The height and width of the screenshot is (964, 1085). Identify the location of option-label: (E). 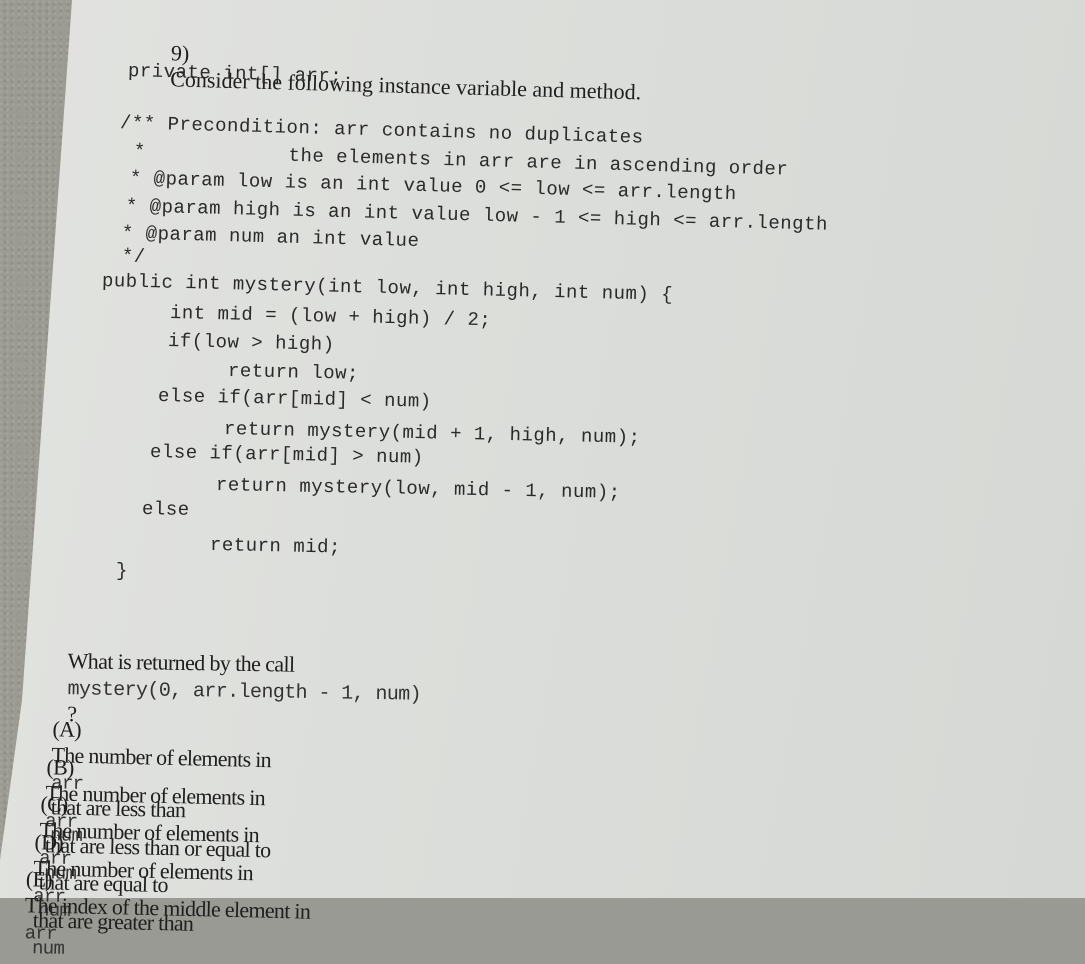
(39, 879).